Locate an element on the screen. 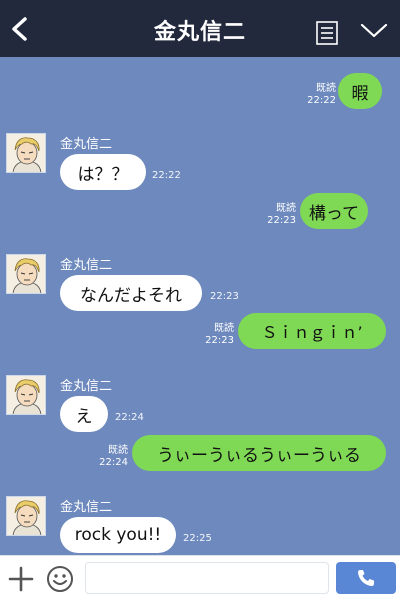 The width and height of the screenshot is (400, 600). call-button is located at coordinates (366, 578).